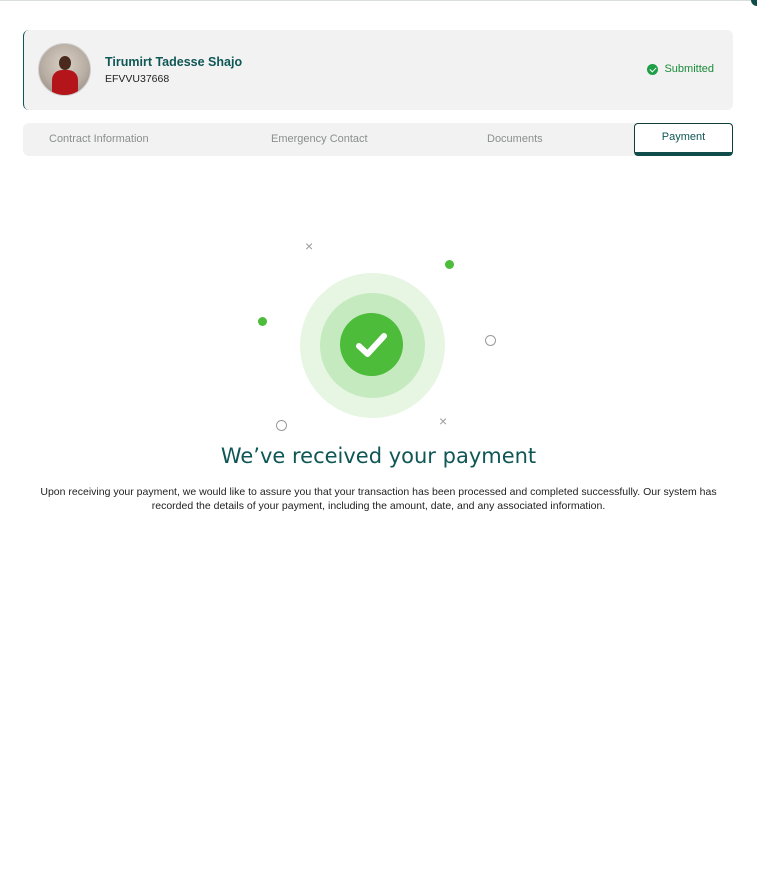 This screenshot has height=877, width=757. I want to click on tab-contract-information: Contract Information, so click(99, 139).